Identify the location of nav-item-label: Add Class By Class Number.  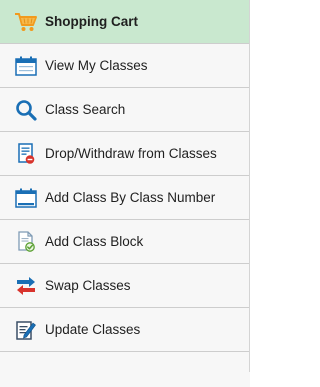
(130, 197).